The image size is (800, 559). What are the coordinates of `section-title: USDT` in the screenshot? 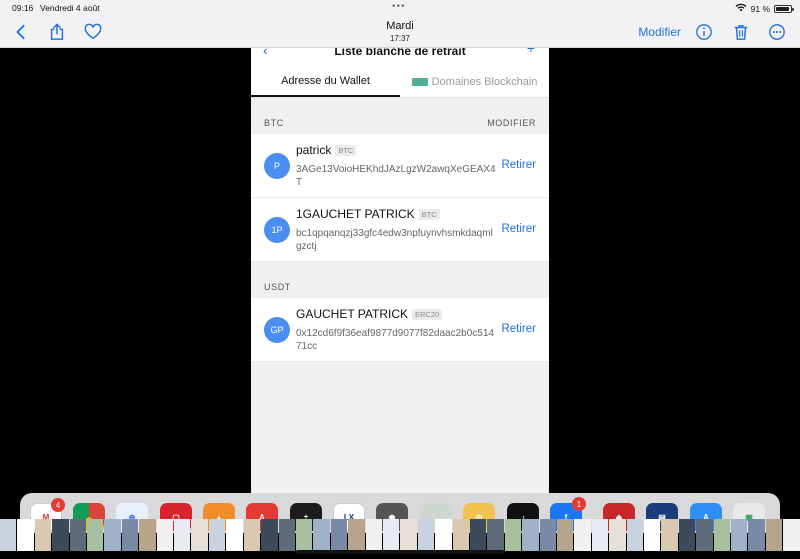 It's located at (277, 287).